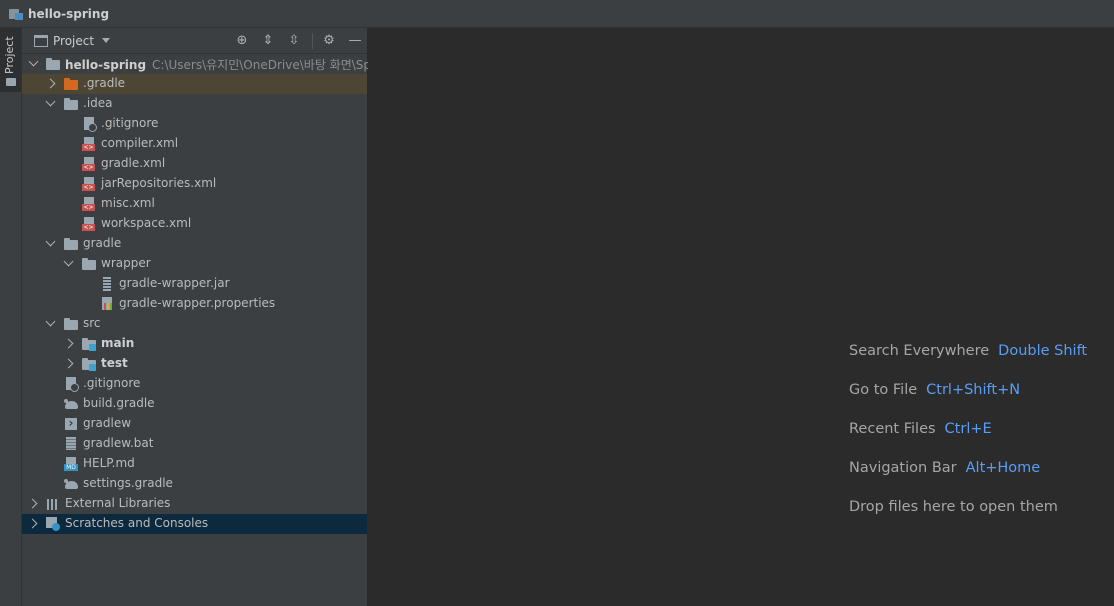 Image resolution: width=1114 pixels, height=606 pixels. What do you see at coordinates (194, 464) in the screenshot?
I see `tree-item-help-md: HELP.md` at bounding box center [194, 464].